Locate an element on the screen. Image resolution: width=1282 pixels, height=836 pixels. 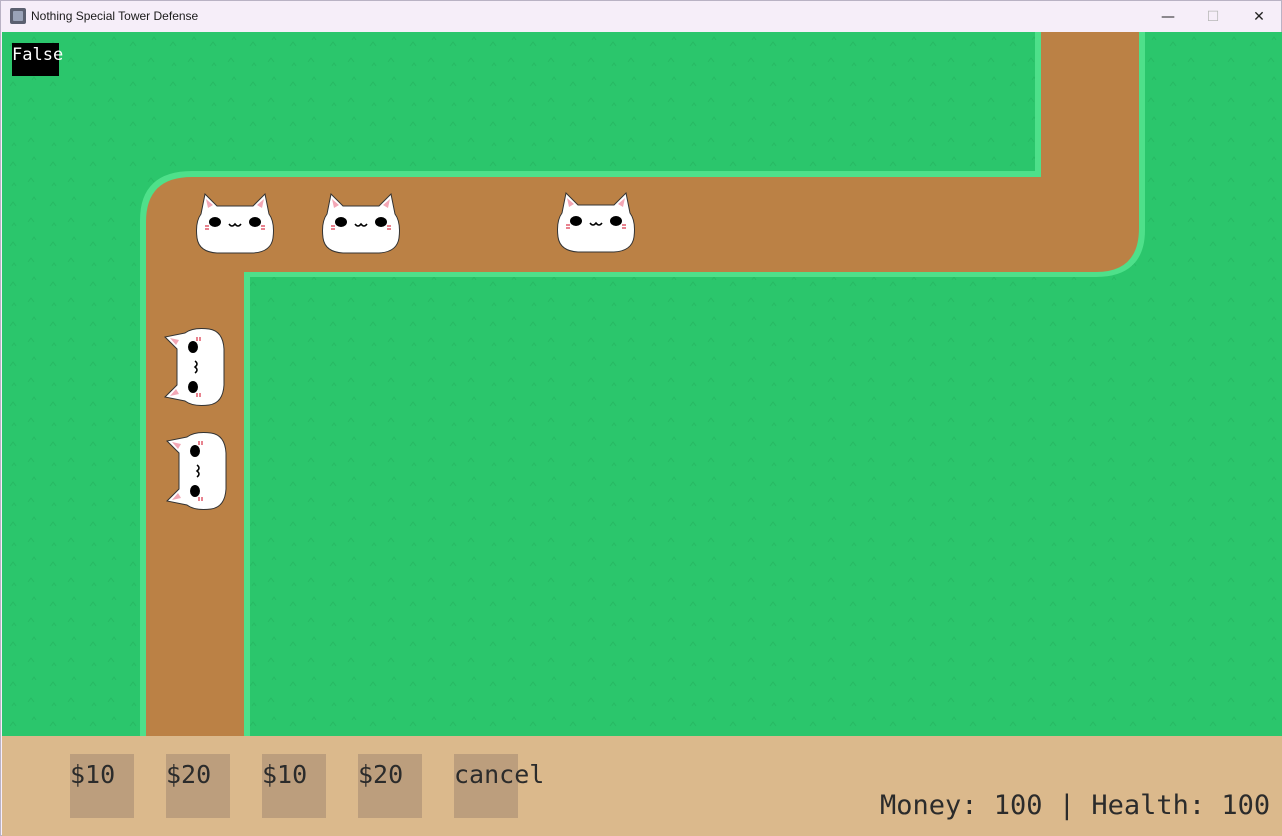
window-title: Nothing Special Tower Defense is located at coordinates (115, 16).